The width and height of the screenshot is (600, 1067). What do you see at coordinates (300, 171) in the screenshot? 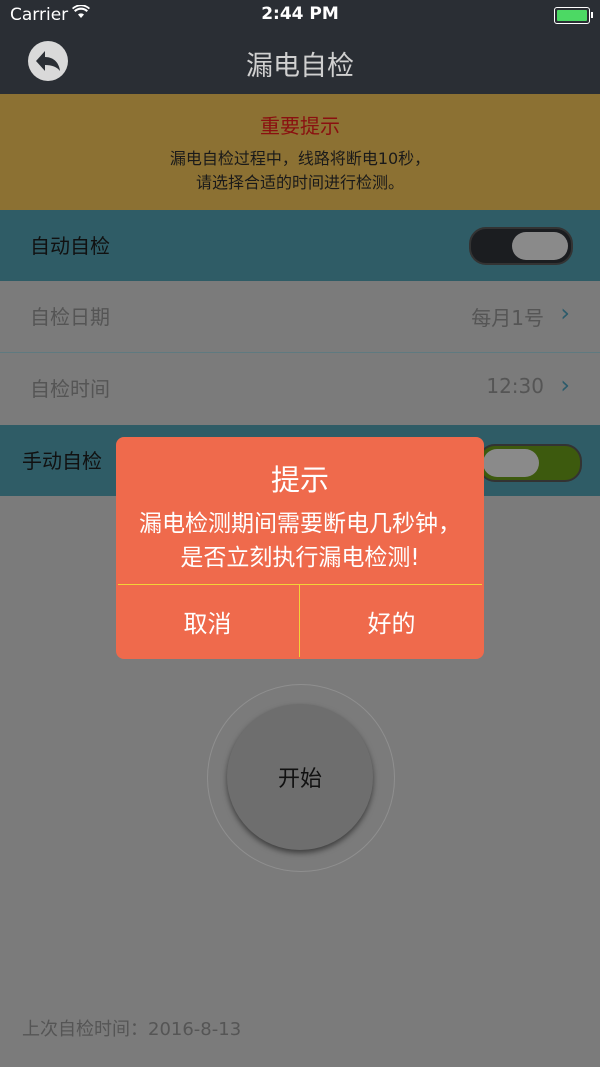
I see `notice-body: 漏电自检过程中，线路将断电10秒， 请选择合适的时间进行检测。` at bounding box center [300, 171].